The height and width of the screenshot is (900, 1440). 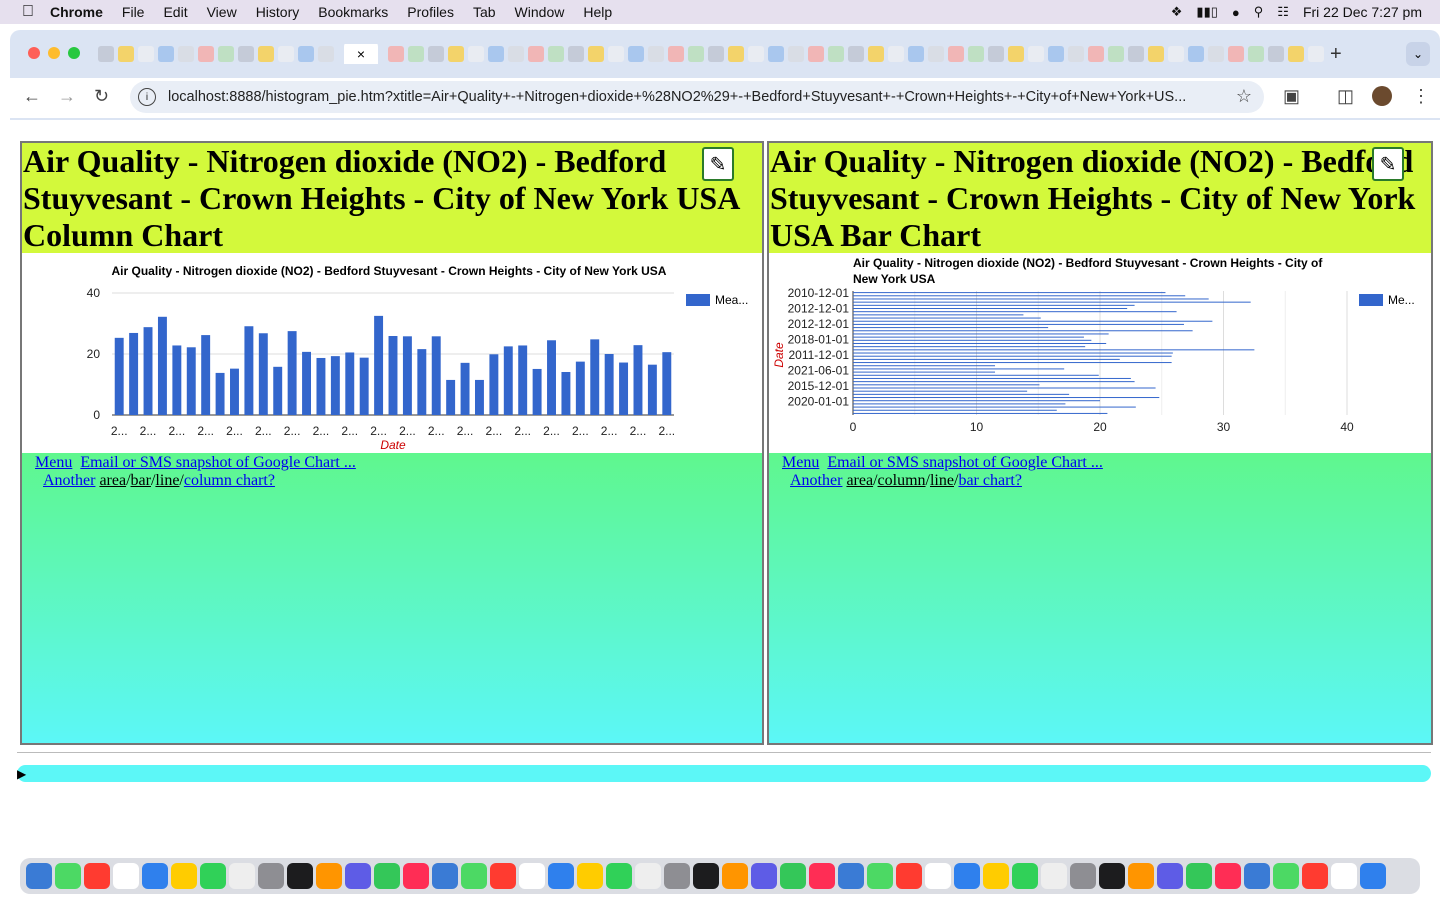 I want to click on menu-clock: Fri 22 Dec 7:27 pm, so click(x=1362, y=12).